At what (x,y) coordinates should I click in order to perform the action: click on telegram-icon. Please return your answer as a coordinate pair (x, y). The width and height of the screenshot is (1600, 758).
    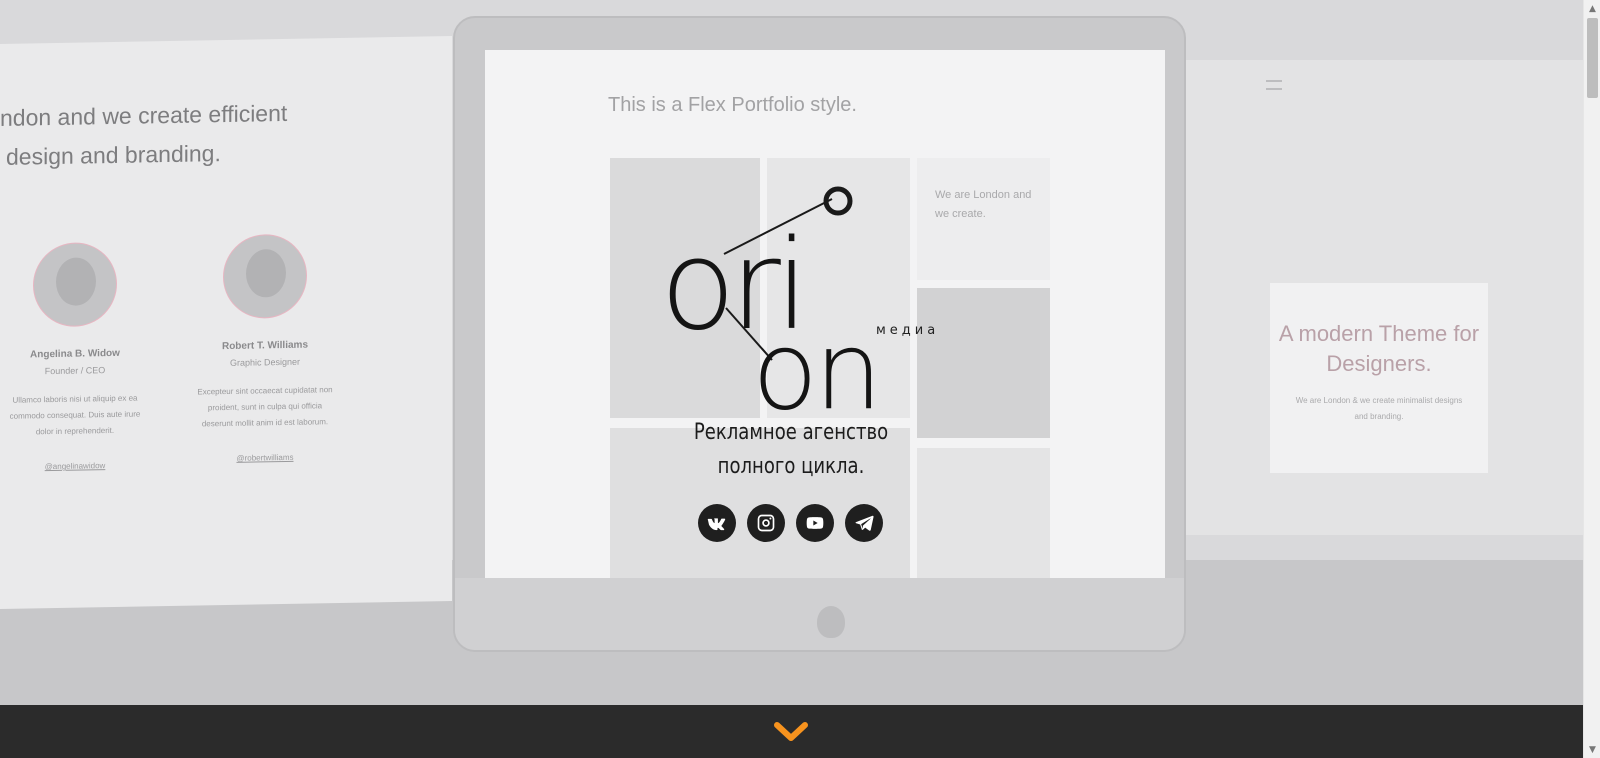
    Looking at the image, I should click on (864, 523).